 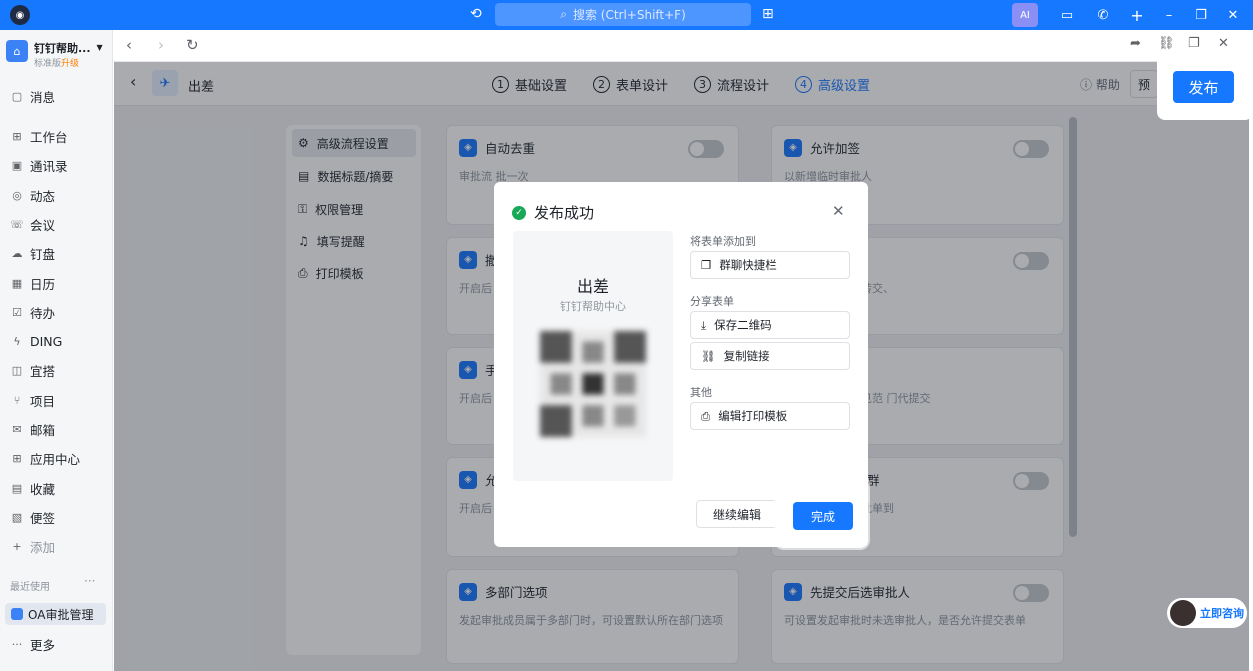 What do you see at coordinates (768, 14) in the screenshot?
I see `apps-grid-icon: ⊞` at bounding box center [768, 14].